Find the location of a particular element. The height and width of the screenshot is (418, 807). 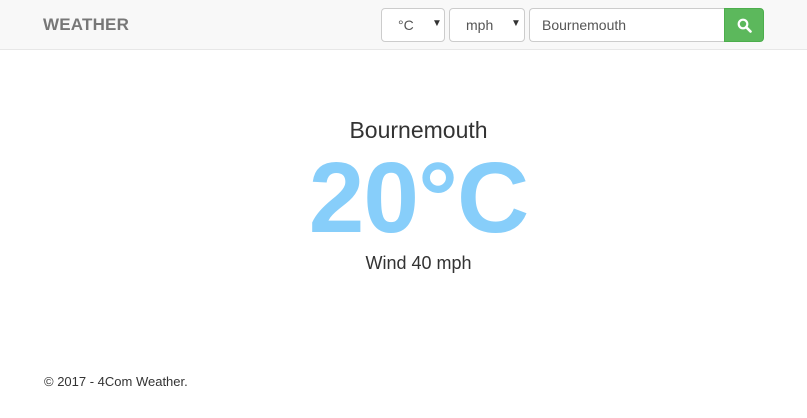

speed-unit-select: mph ▼ is located at coordinates (487, 25).